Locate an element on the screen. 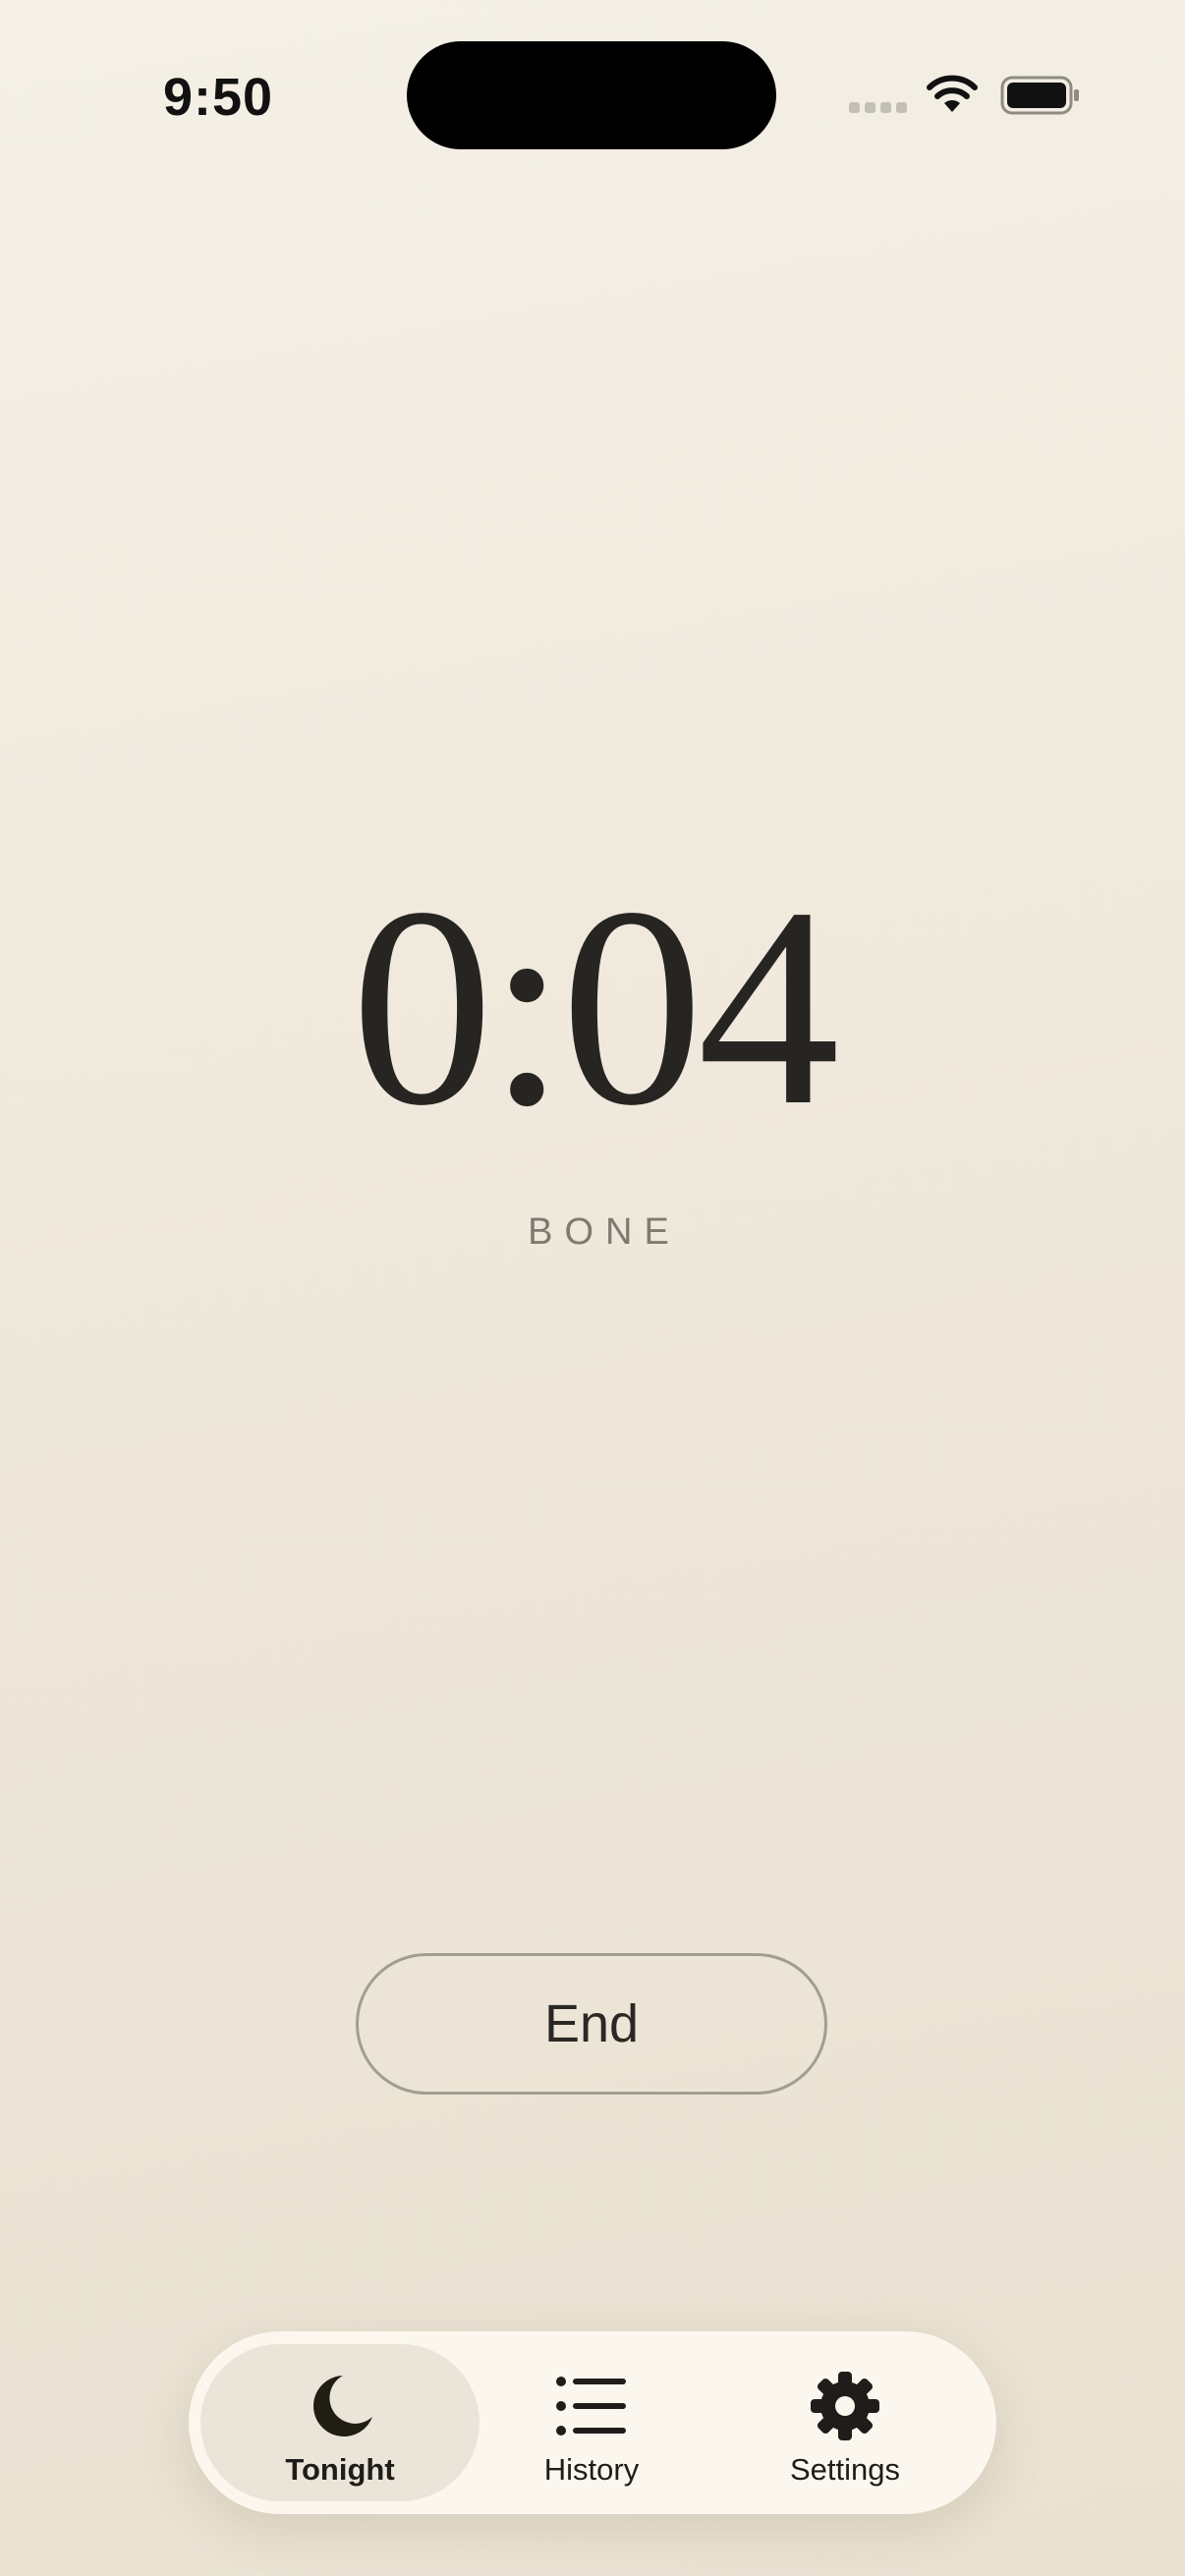 The height and width of the screenshot is (2576, 1185). status-time: 9:50 is located at coordinates (219, 97).